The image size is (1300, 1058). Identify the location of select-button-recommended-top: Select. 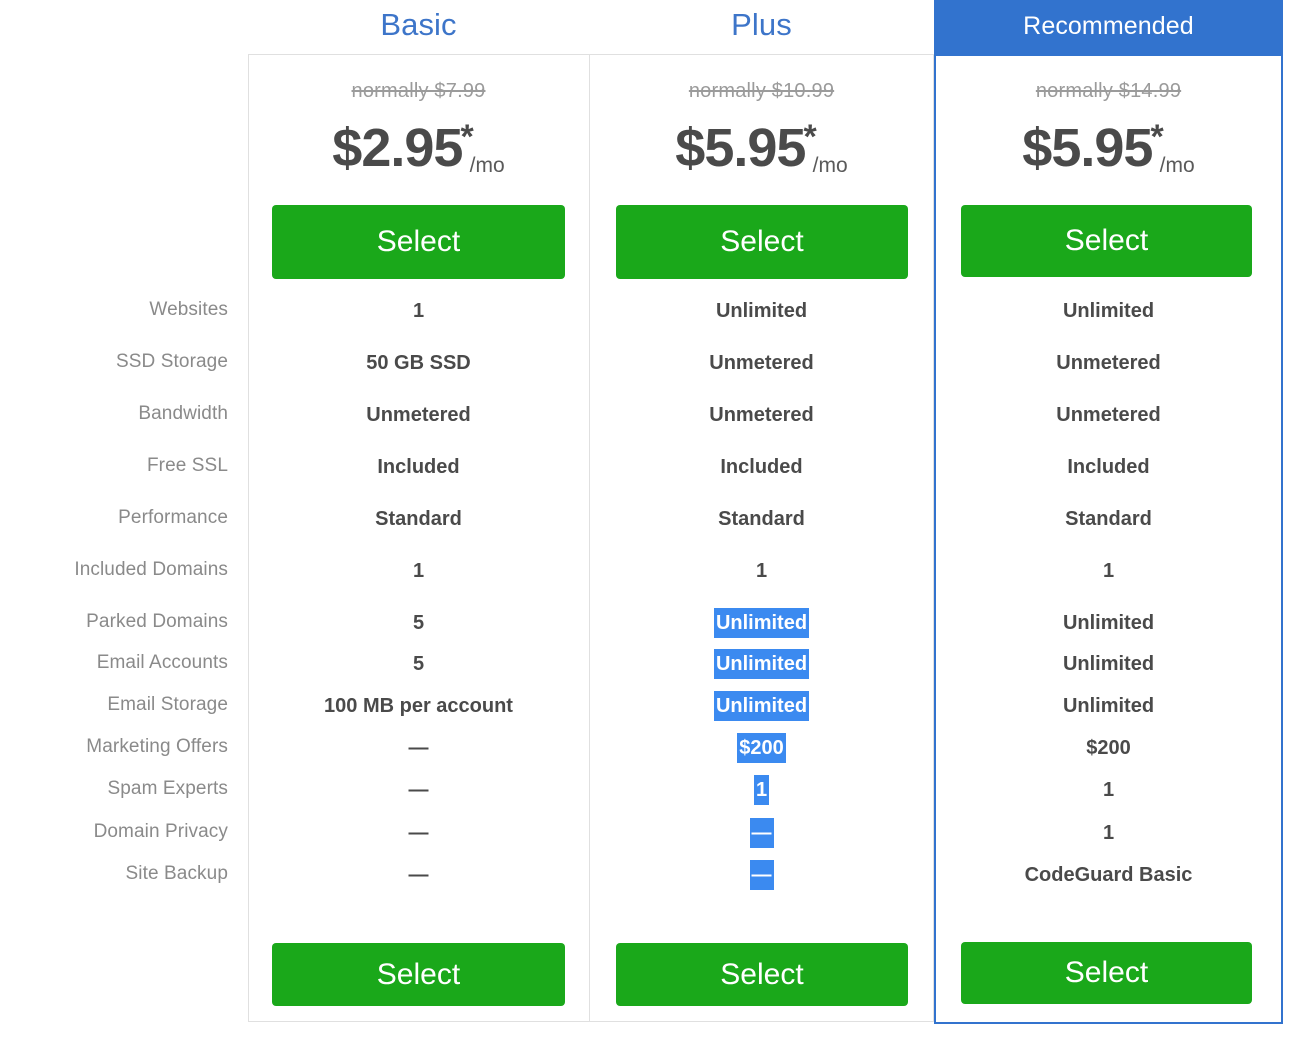
(1106, 241).